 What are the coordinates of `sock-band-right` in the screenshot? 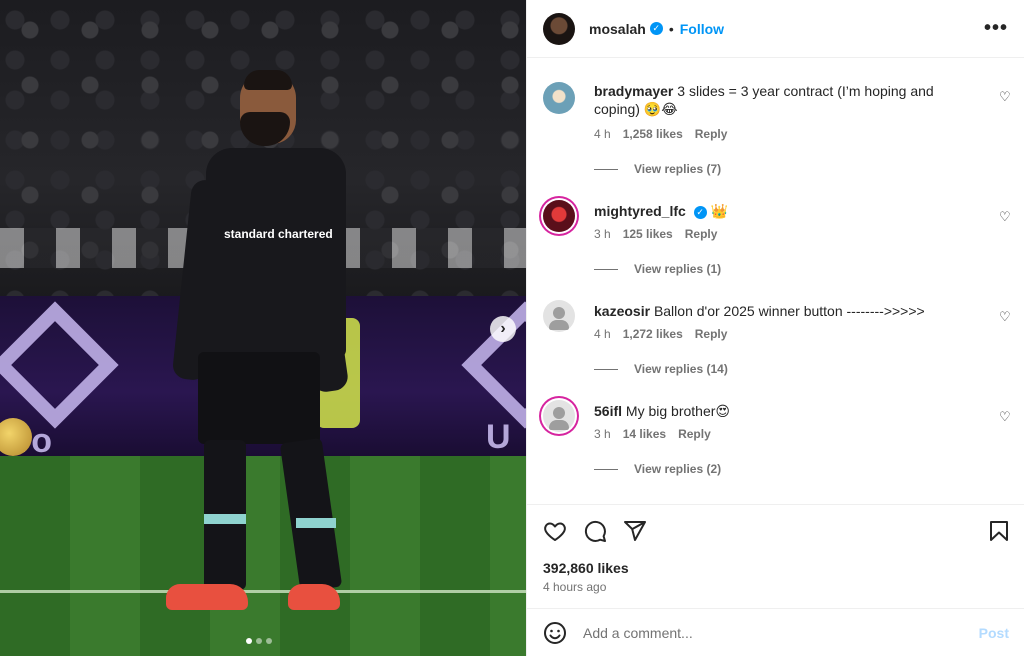 It's located at (316, 523).